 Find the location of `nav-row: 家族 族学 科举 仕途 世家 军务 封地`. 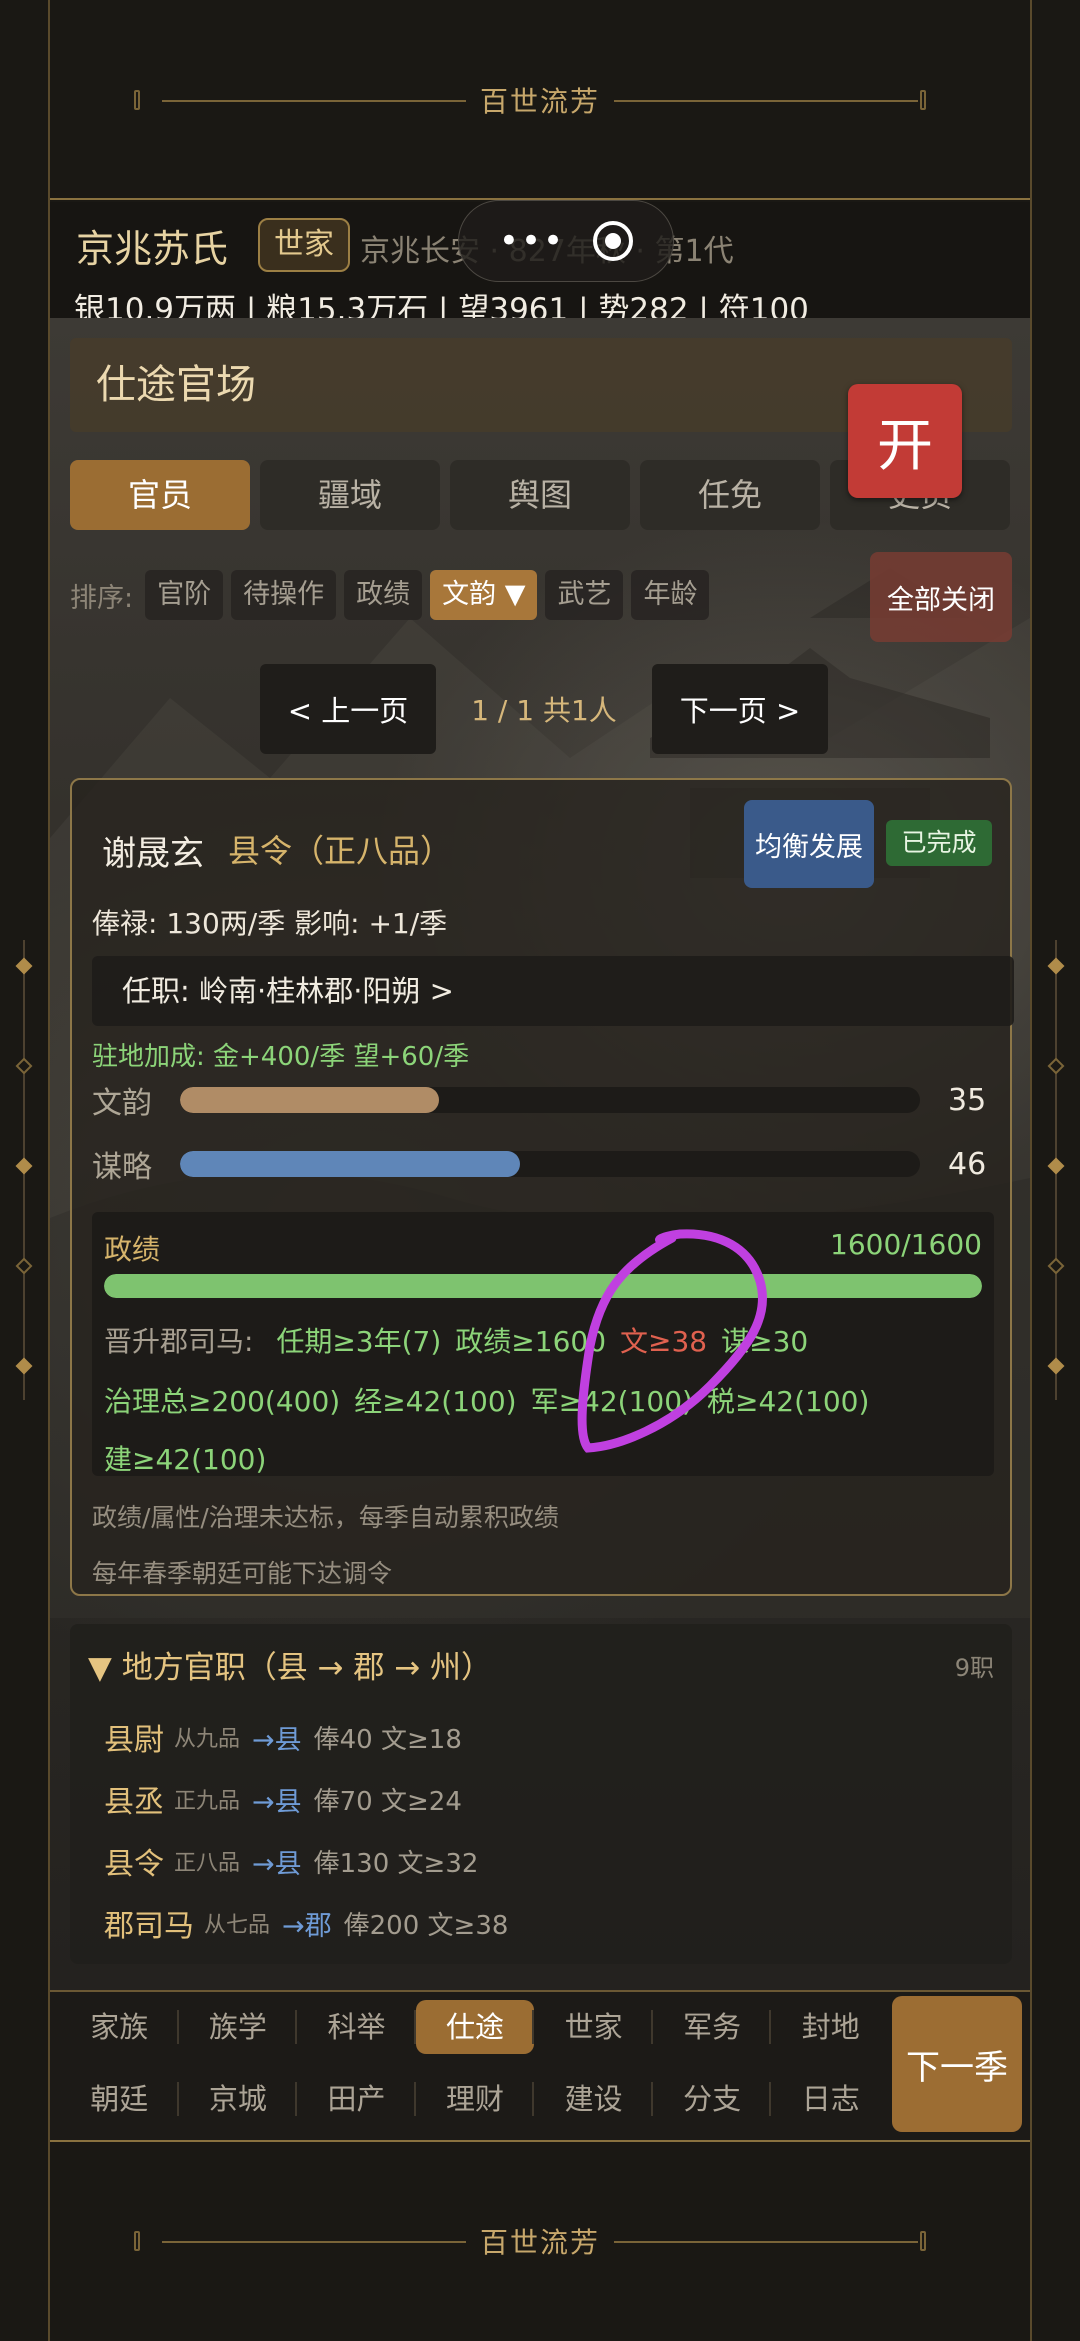

nav-row: 家族 族学 科举 仕途 世家 军务 封地 is located at coordinates (470, 2027).